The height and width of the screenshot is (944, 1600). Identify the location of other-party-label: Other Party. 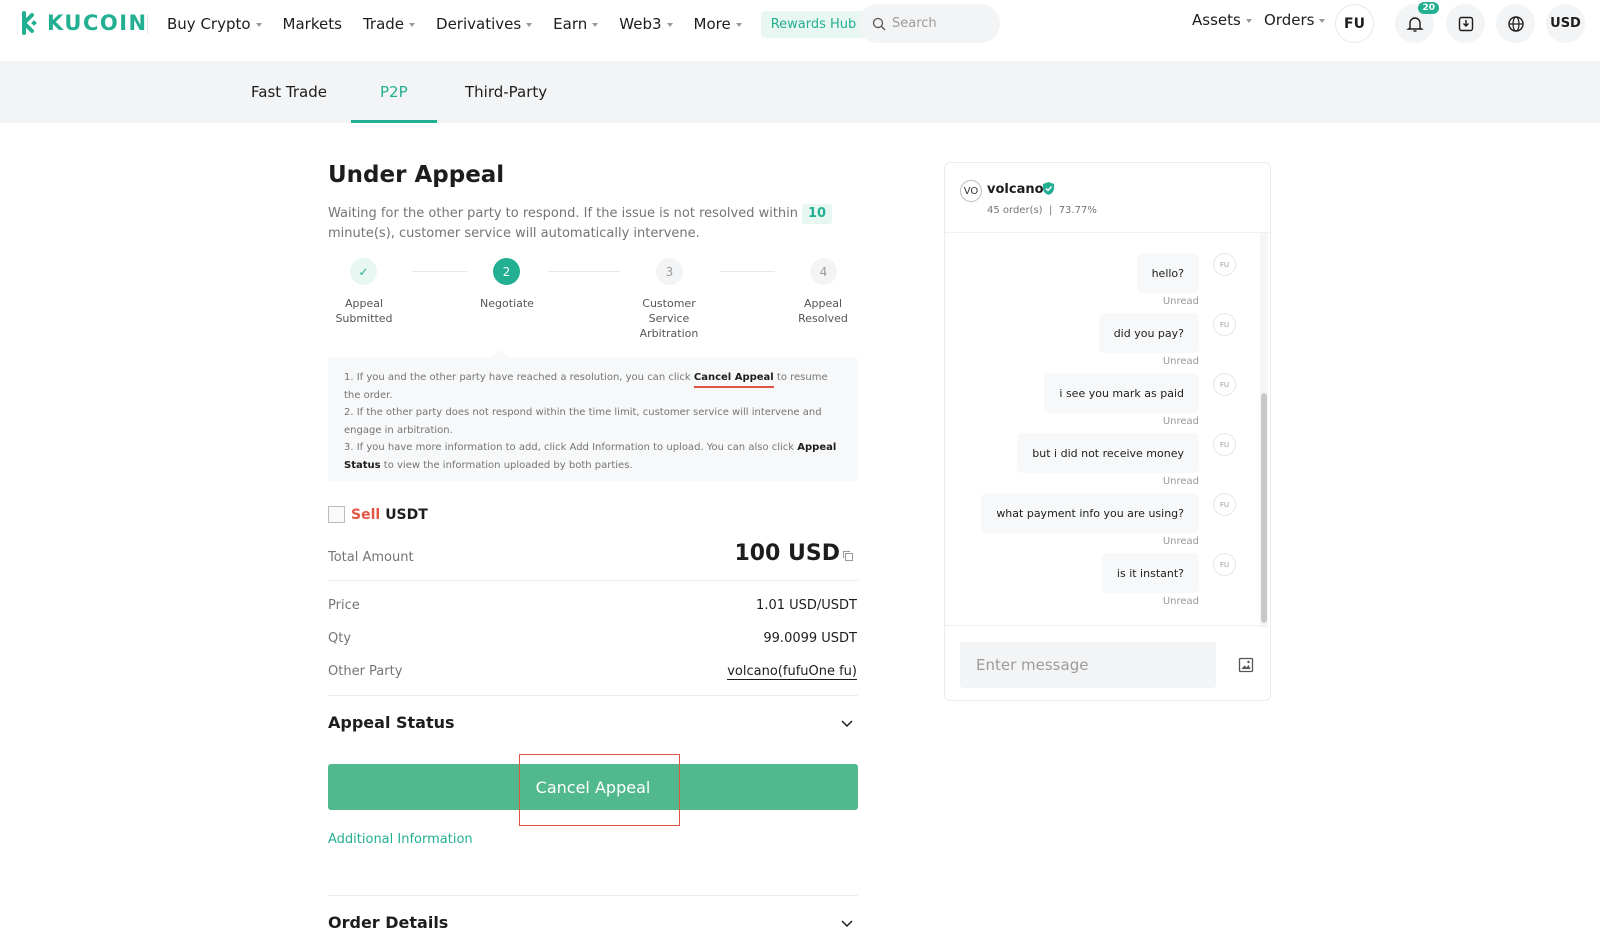
(365, 671).